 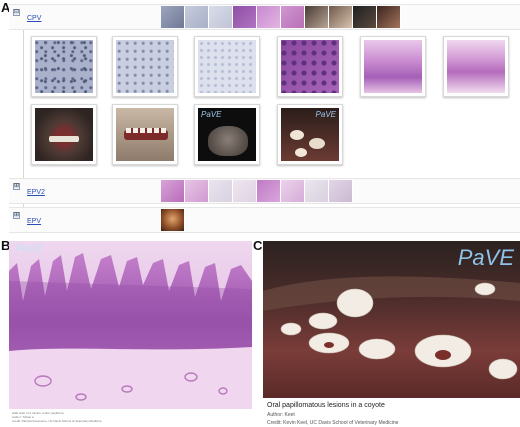 What do you see at coordinates (36, 192) in the screenshot?
I see `row-link-epv2: EPV2` at bounding box center [36, 192].